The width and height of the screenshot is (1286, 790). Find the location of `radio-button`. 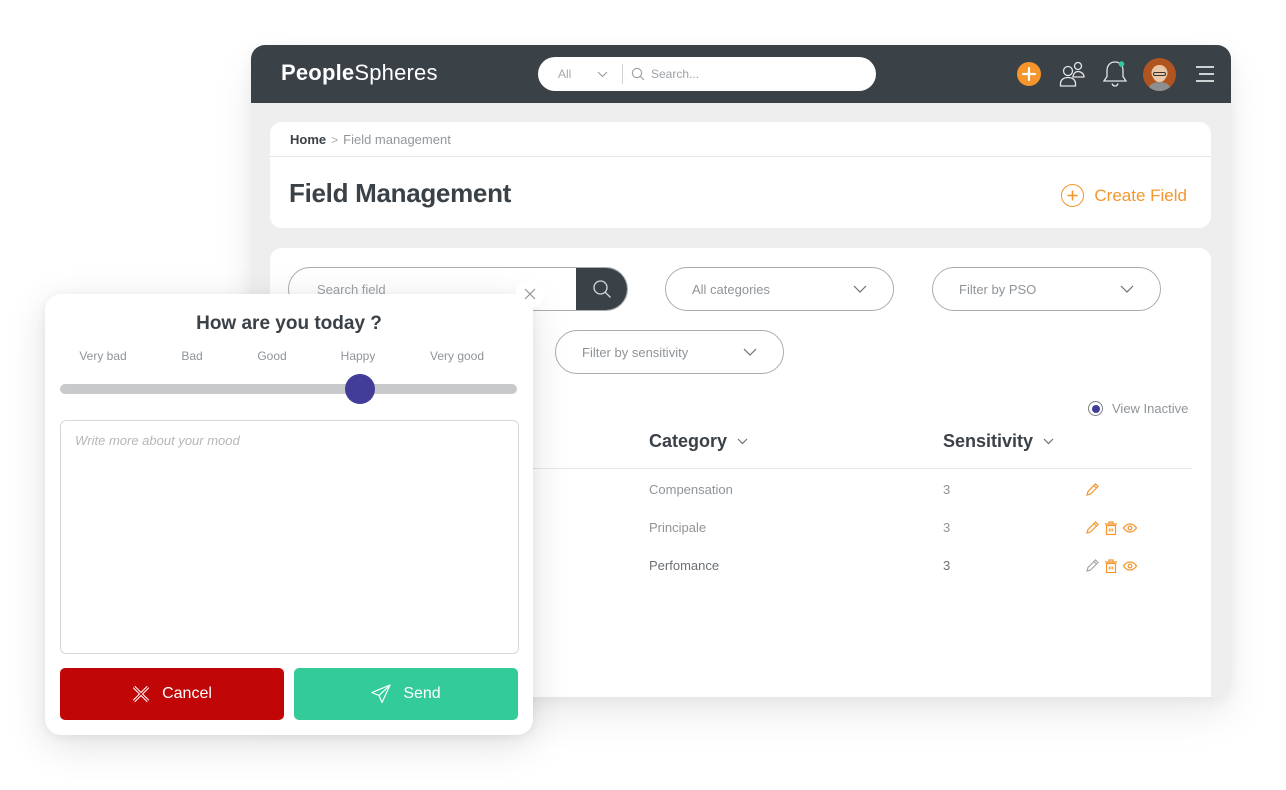

radio-button is located at coordinates (1095, 408).